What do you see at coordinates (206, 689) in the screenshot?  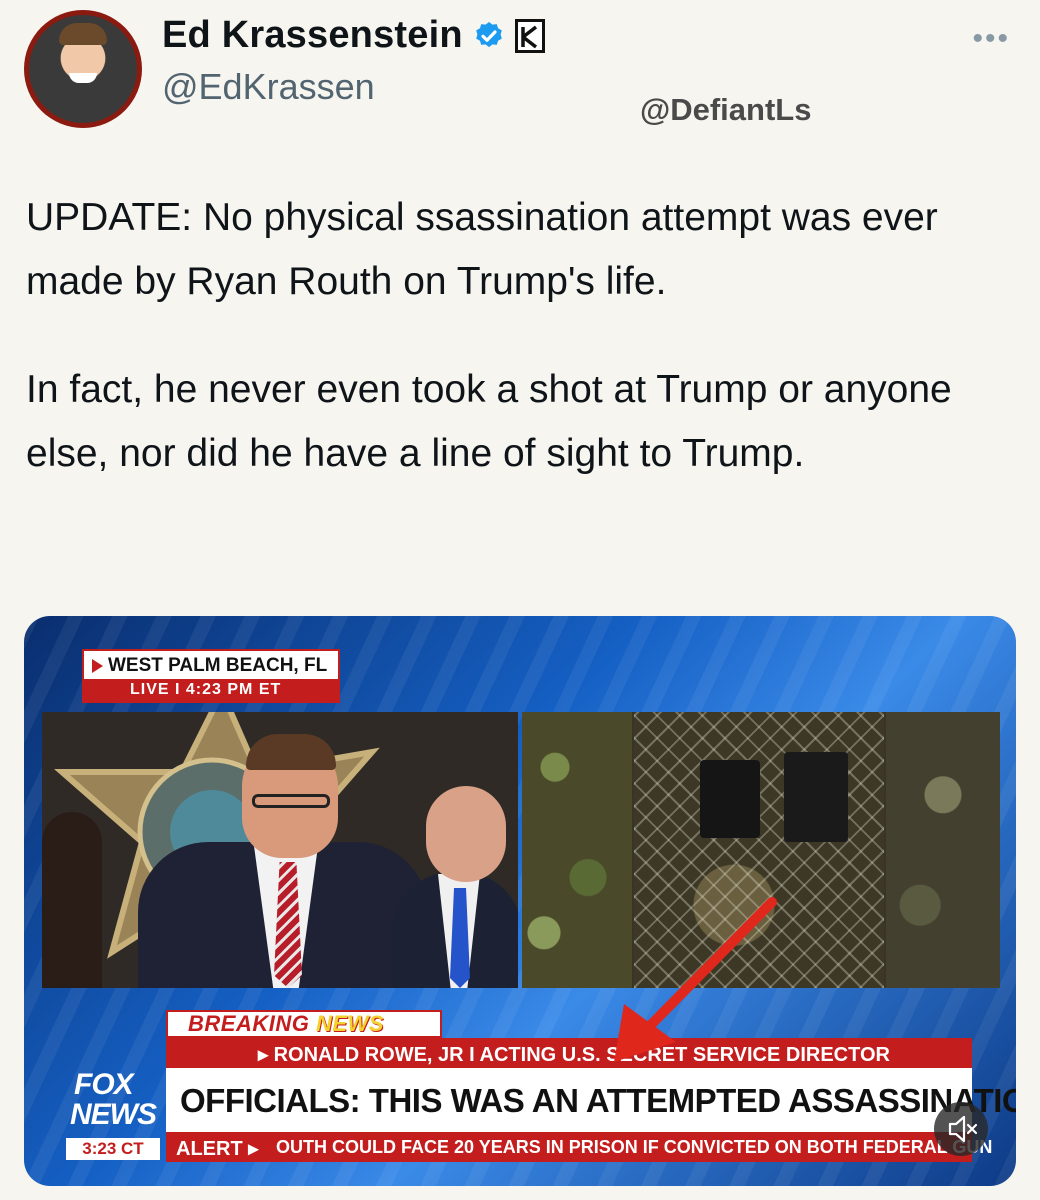 I see `live-time-text: LIVE I 4:23 PM ET` at bounding box center [206, 689].